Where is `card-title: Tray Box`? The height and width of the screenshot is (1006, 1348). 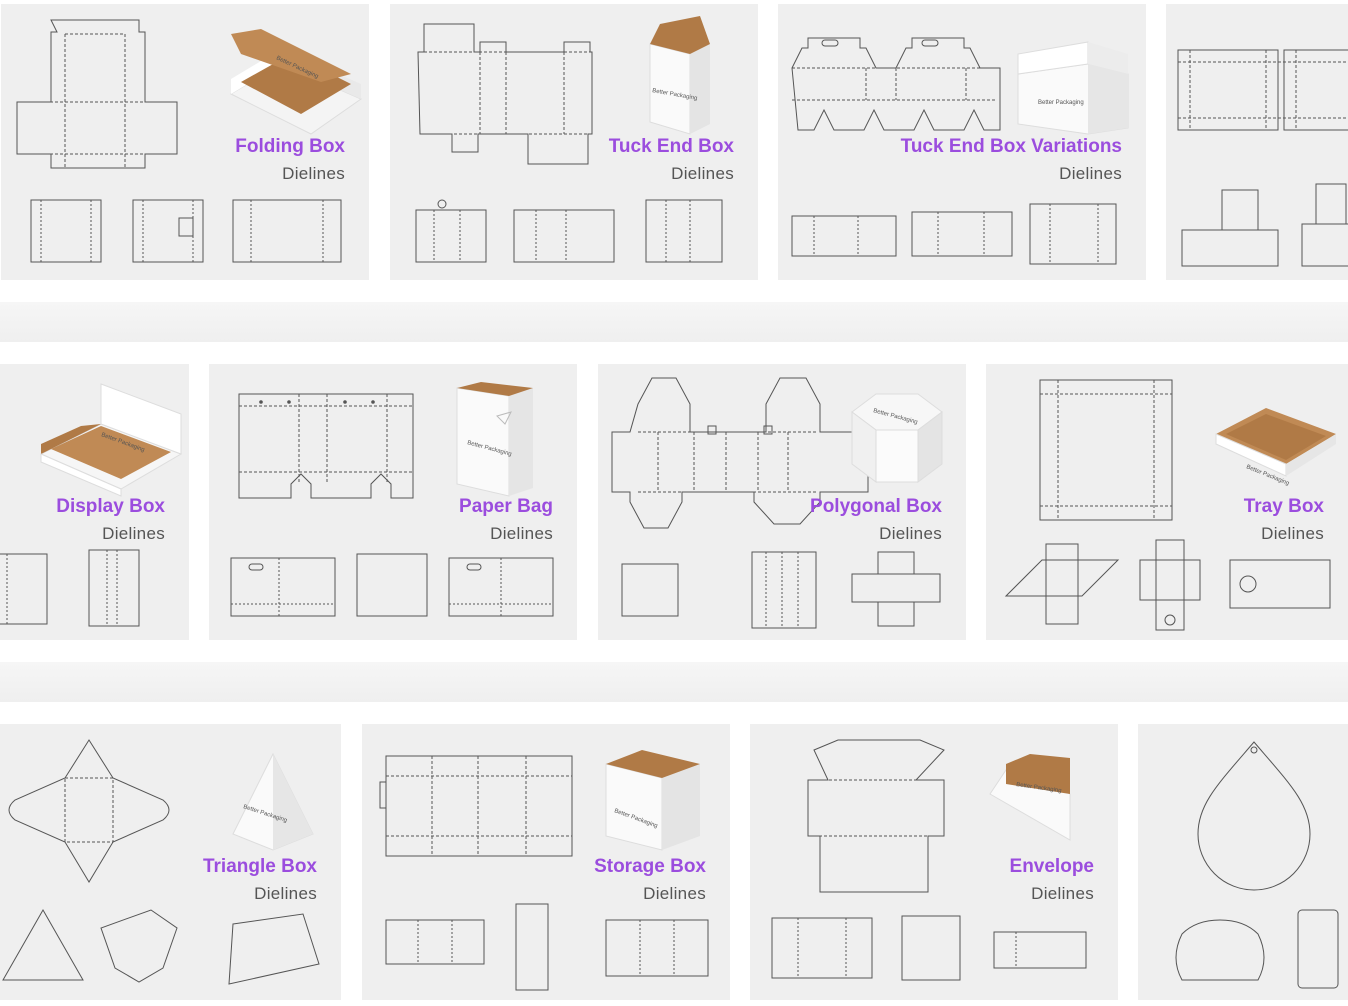 card-title: Tray Box is located at coordinates (1284, 507).